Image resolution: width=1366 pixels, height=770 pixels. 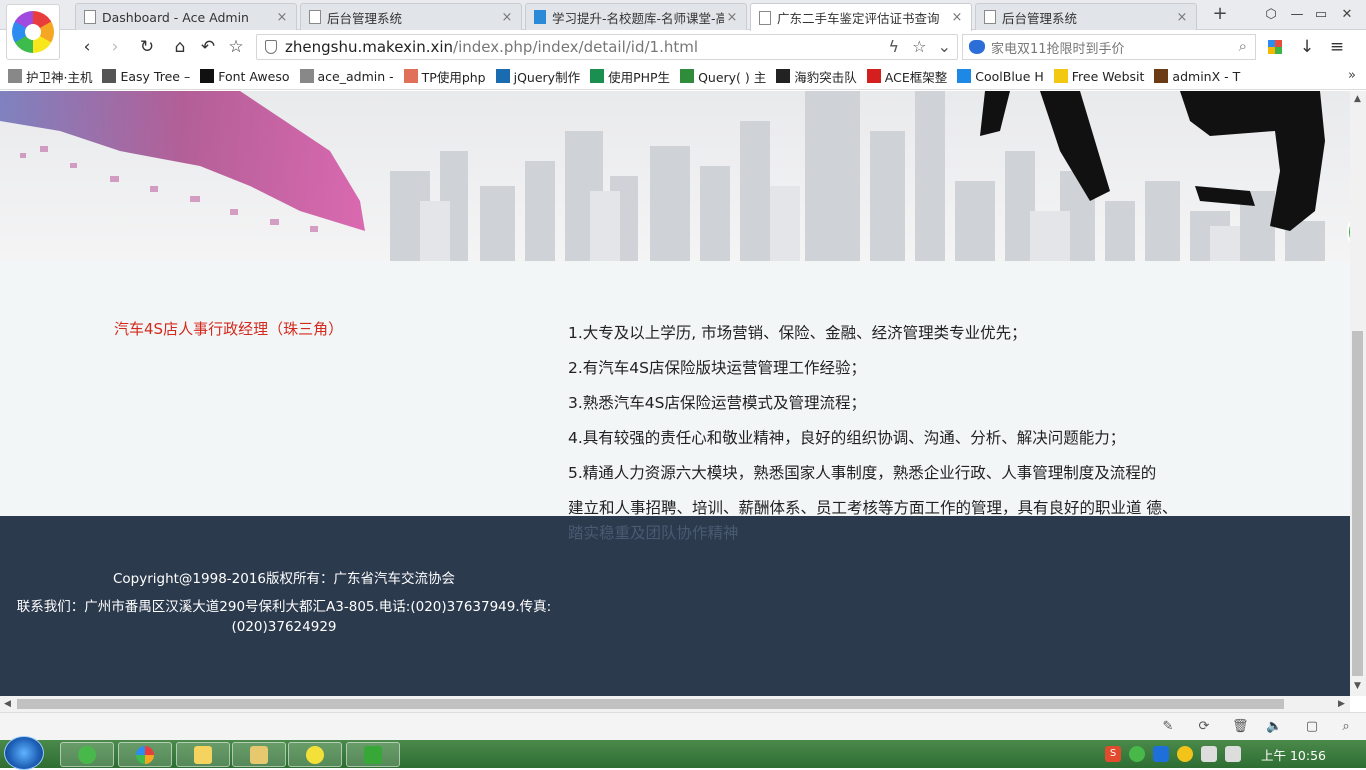 What do you see at coordinates (816, 76) in the screenshot?
I see `bookmark-item: 海豹突击队` at bounding box center [816, 76].